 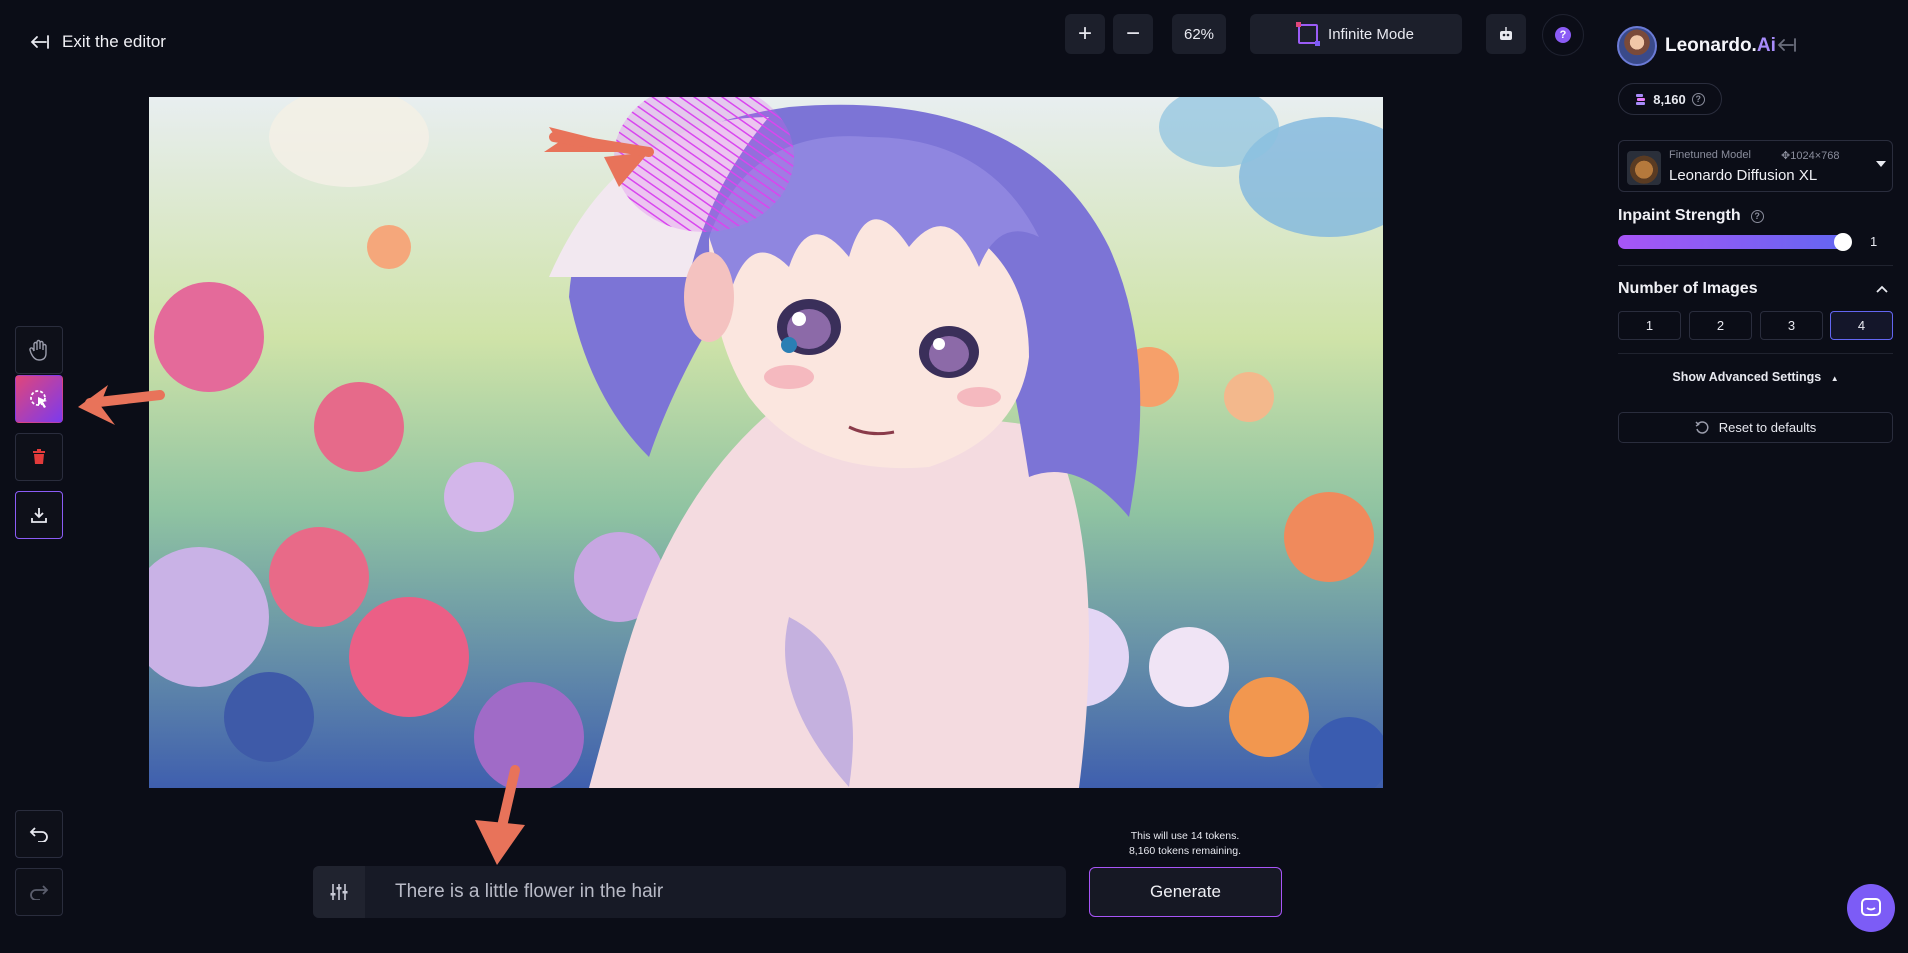 I want to click on brand-logo-text: Leonardo.Ai, so click(x=1720, y=46).